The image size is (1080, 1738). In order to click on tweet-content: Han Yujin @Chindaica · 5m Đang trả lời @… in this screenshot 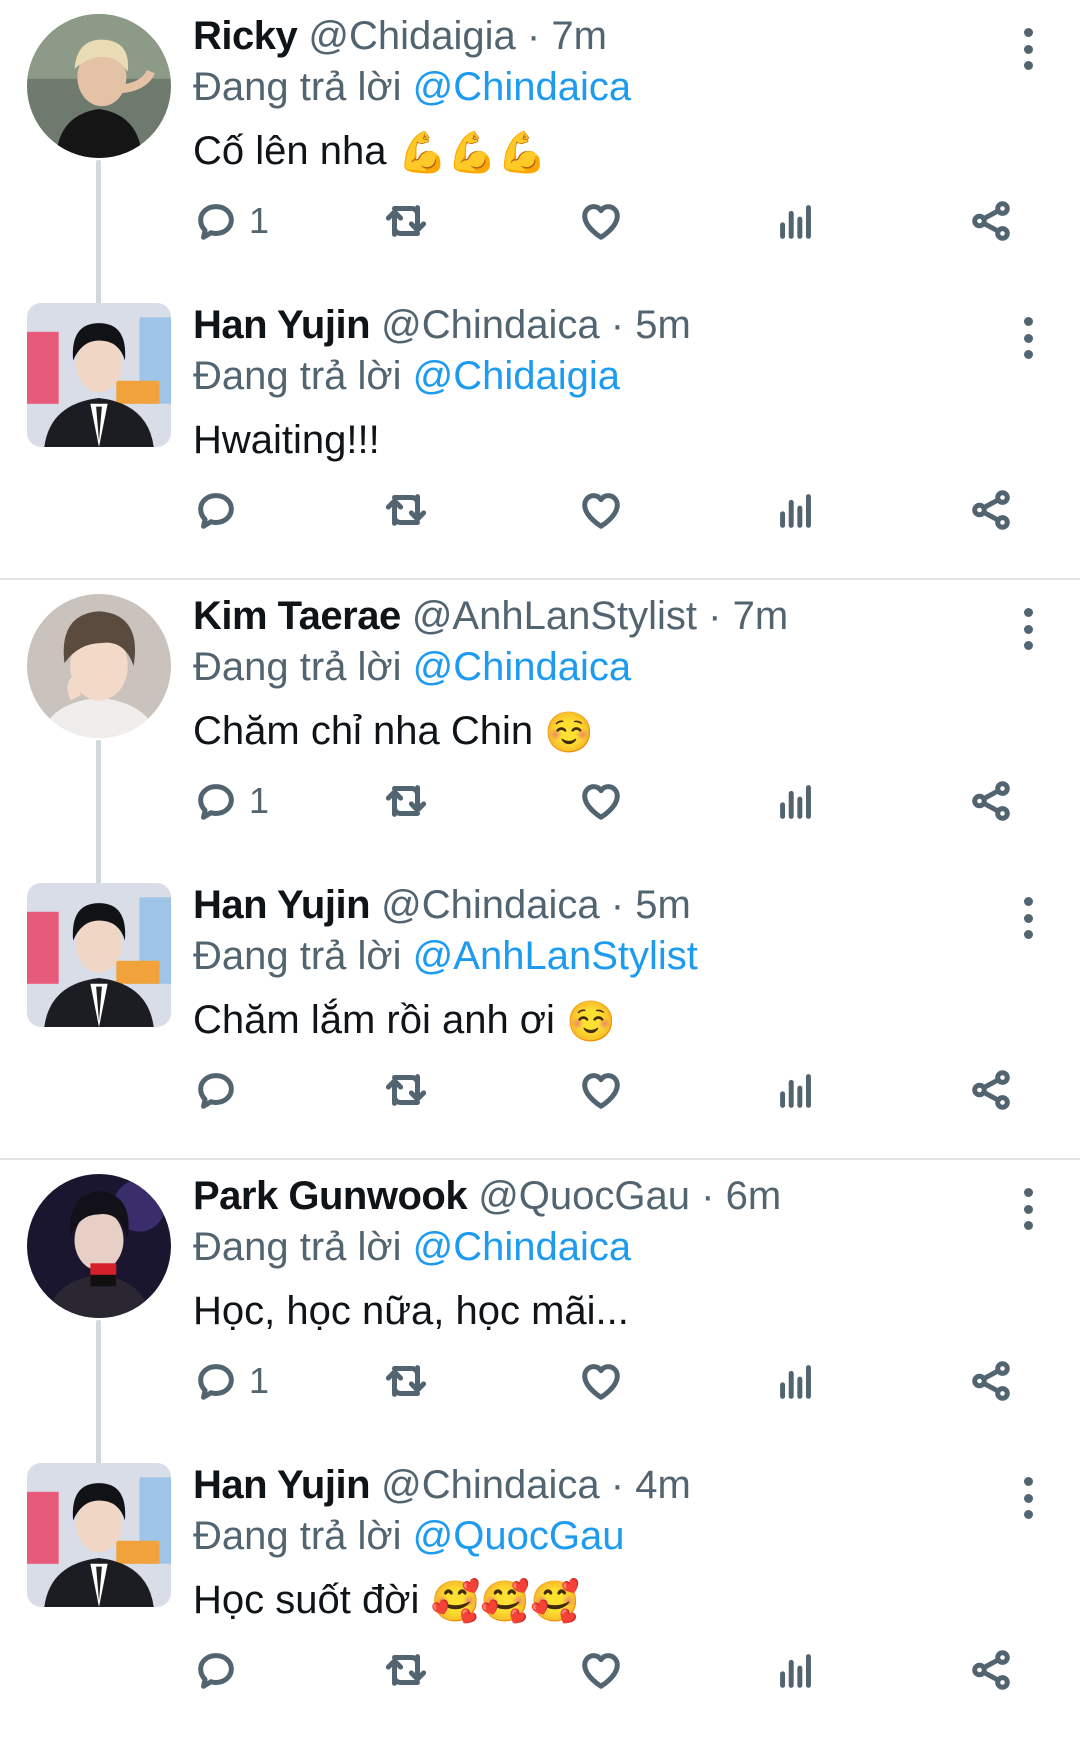, I will do `click(591, 382)`.